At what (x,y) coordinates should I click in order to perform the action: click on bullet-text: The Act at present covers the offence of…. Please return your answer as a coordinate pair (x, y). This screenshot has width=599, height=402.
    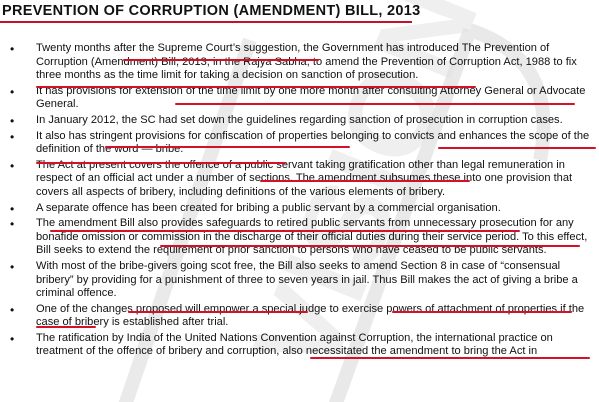
    Looking at the image, I should click on (304, 178).